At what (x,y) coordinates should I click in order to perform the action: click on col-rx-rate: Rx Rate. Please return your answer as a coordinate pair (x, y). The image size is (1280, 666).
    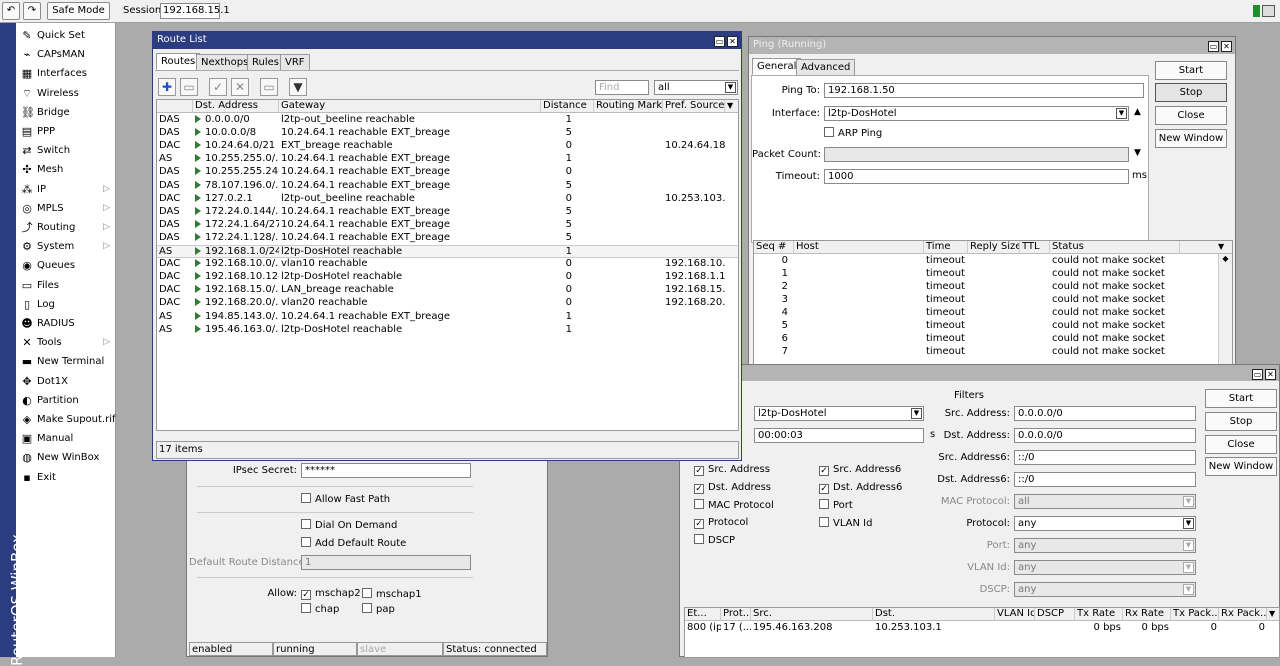
    Looking at the image, I should click on (1147, 614).